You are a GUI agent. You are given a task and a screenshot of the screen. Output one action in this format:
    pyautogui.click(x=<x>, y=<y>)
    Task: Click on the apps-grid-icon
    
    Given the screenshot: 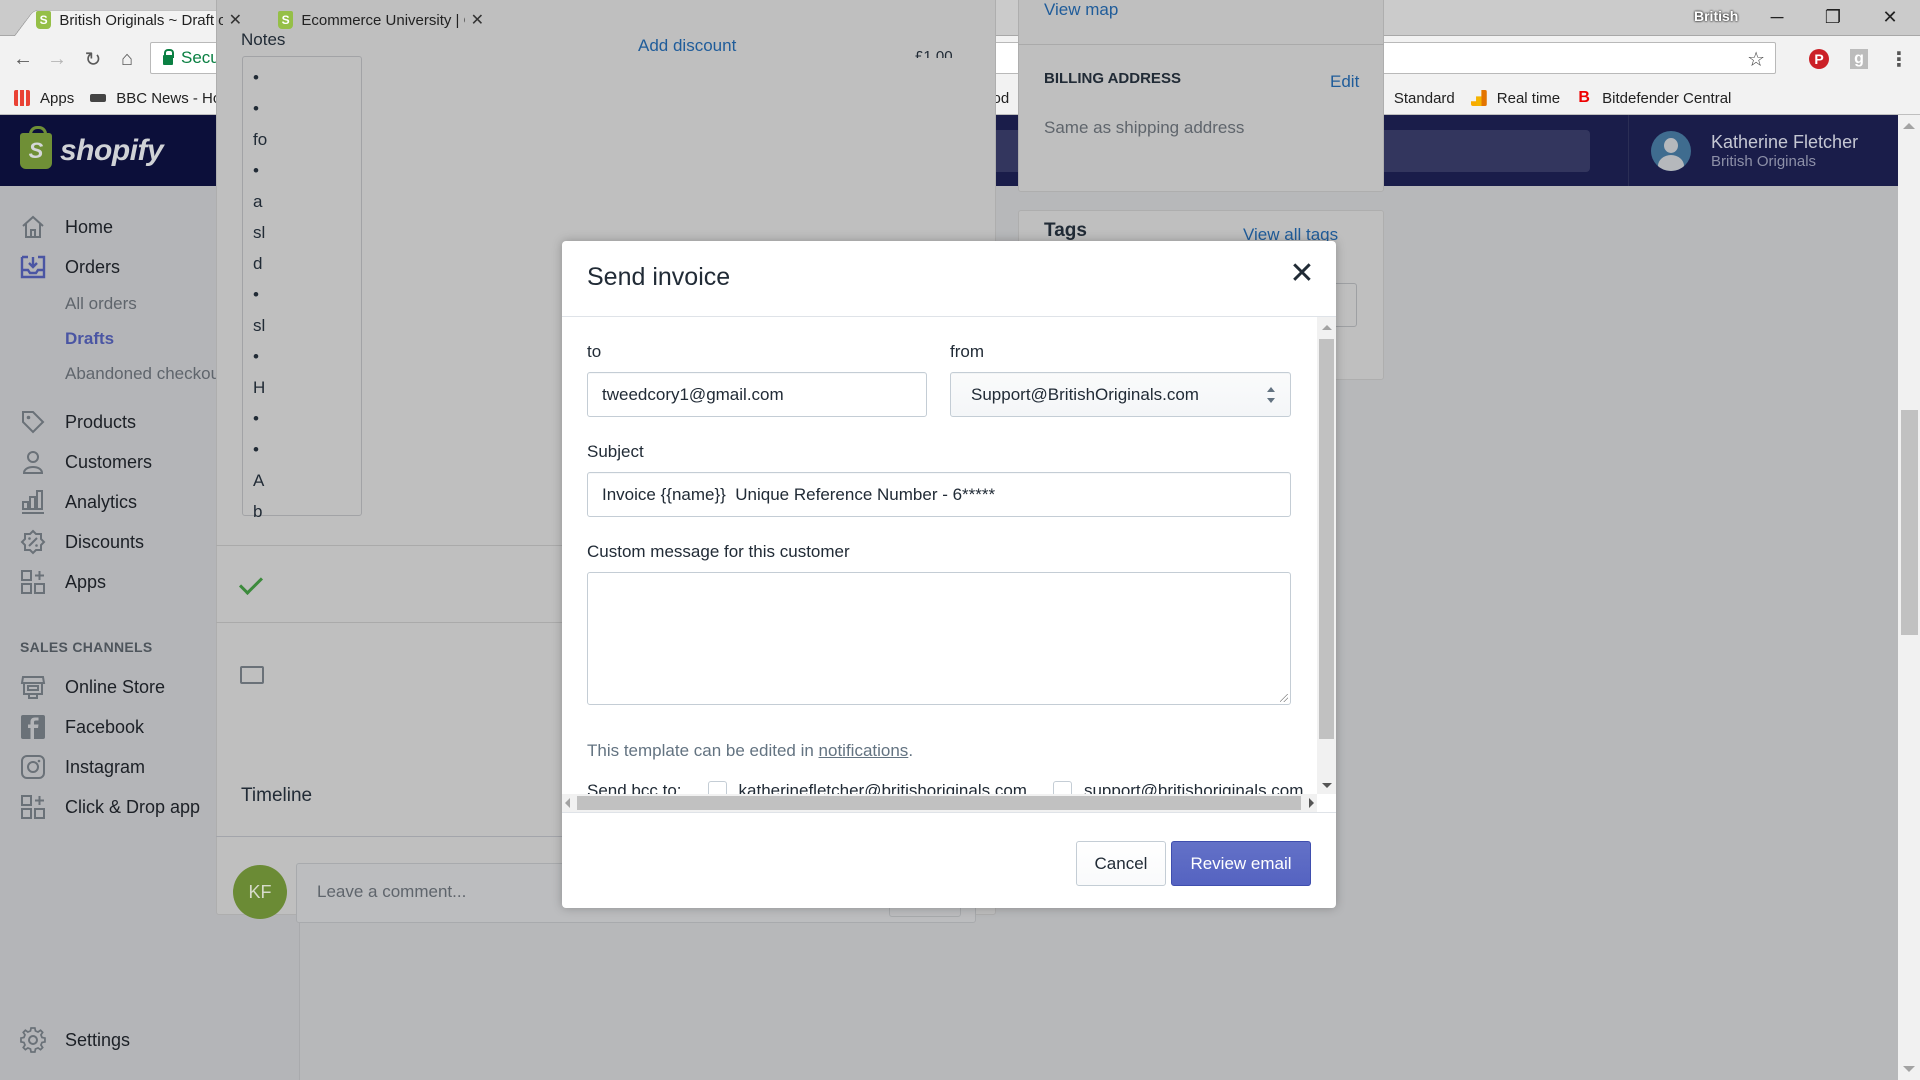 What is the action you would take?
    pyautogui.click(x=22, y=98)
    